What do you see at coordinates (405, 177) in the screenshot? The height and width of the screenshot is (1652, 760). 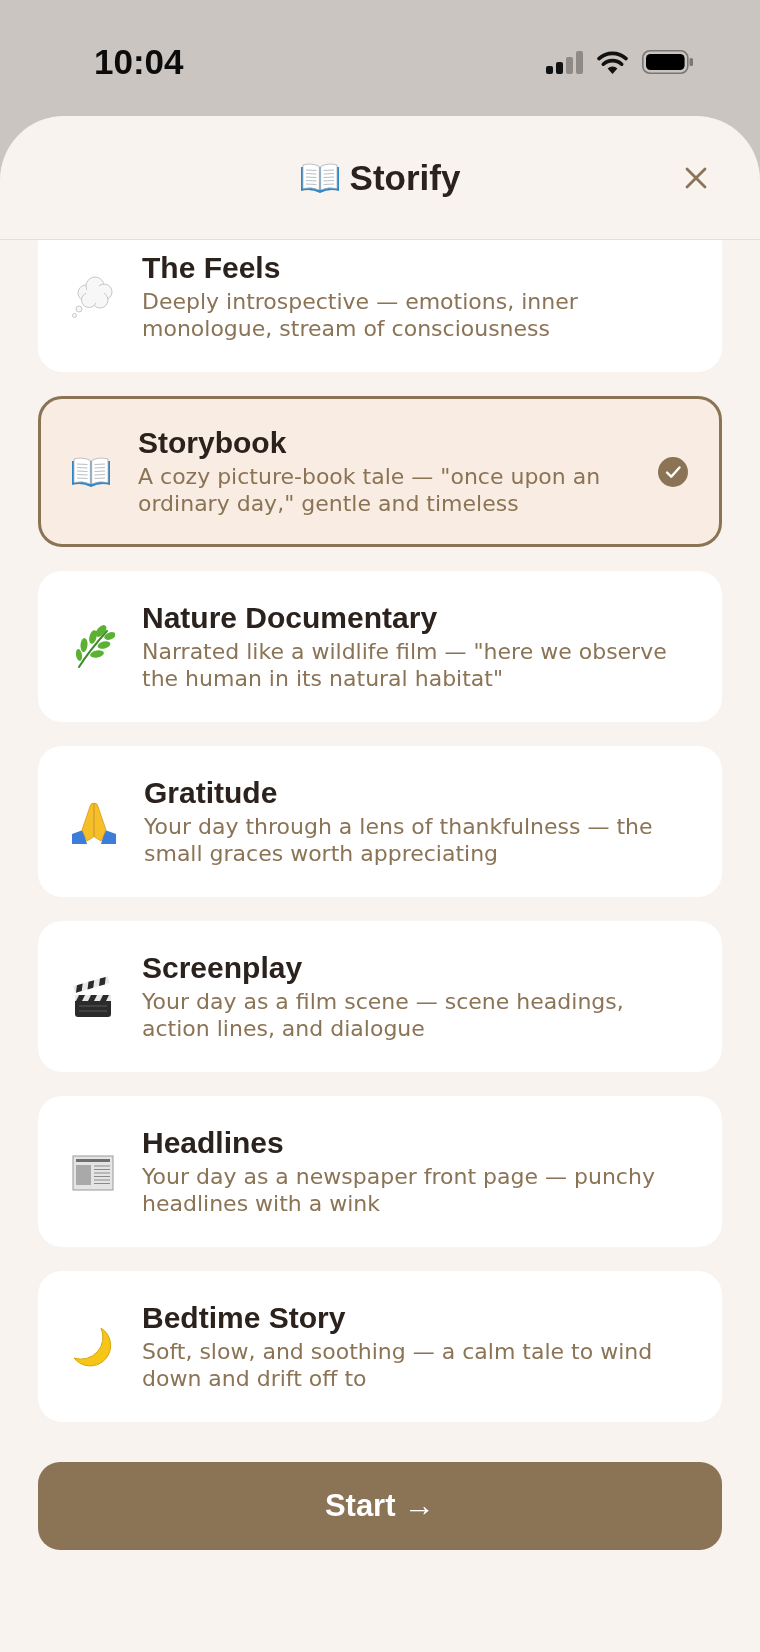 I see `app-title: Storify` at bounding box center [405, 177].